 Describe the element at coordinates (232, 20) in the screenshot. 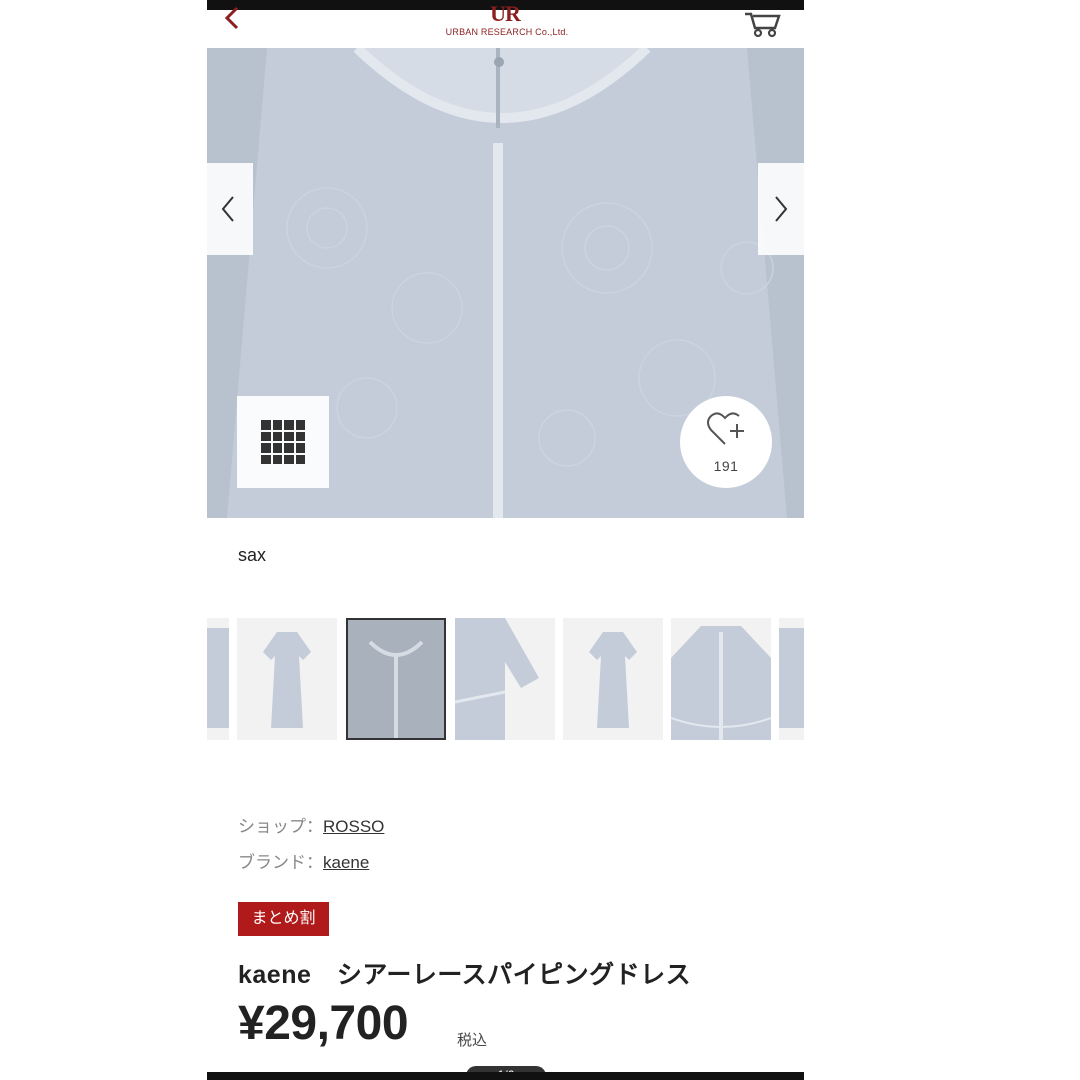

I see `back-chevron-icon` at that location.